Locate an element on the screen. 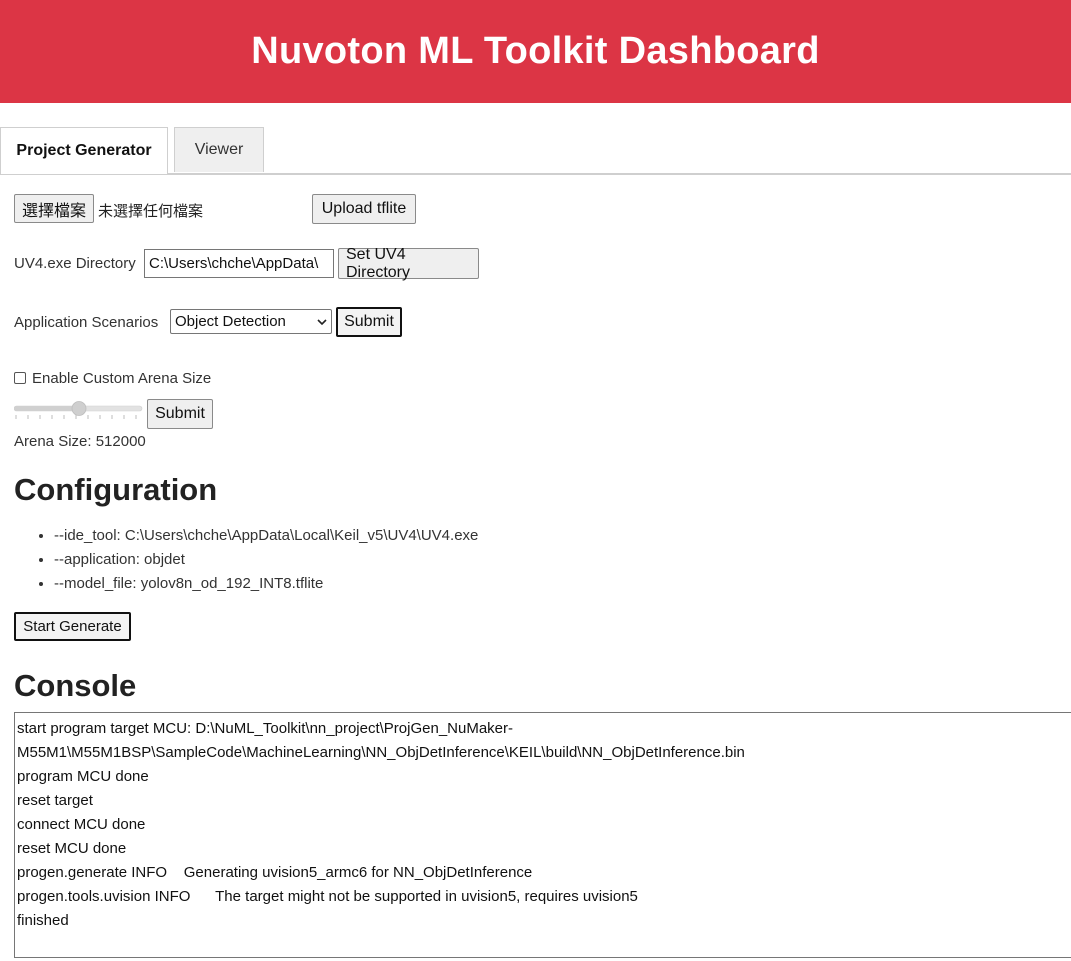 This screenshot has width=1071, height=961. slider-thumb is located at coordinates (79, 408).